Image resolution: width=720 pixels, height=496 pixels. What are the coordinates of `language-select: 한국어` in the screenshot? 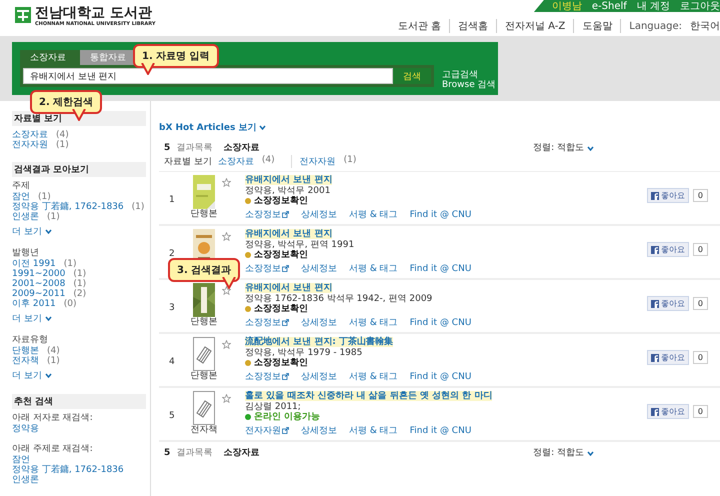 It's located at (701, 26).